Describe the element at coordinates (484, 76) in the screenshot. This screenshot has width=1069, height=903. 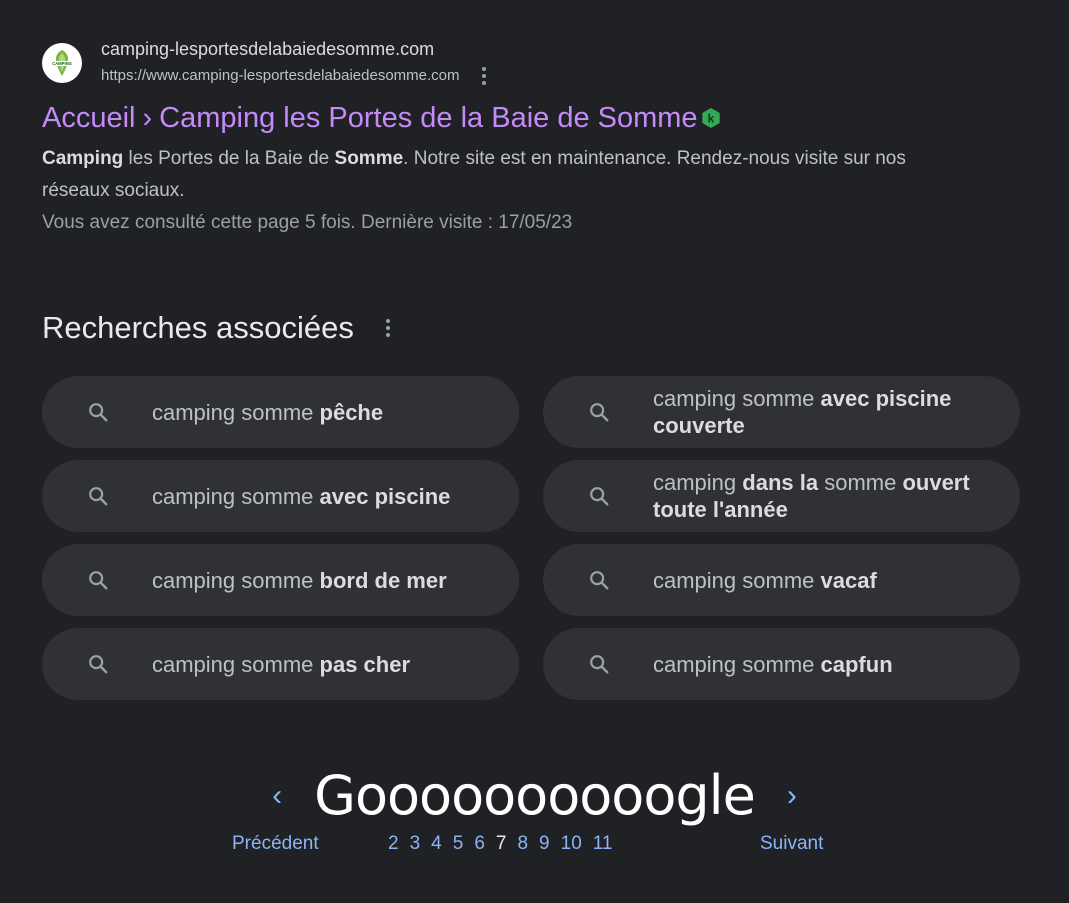
I see `result-menu-icon` at that location.